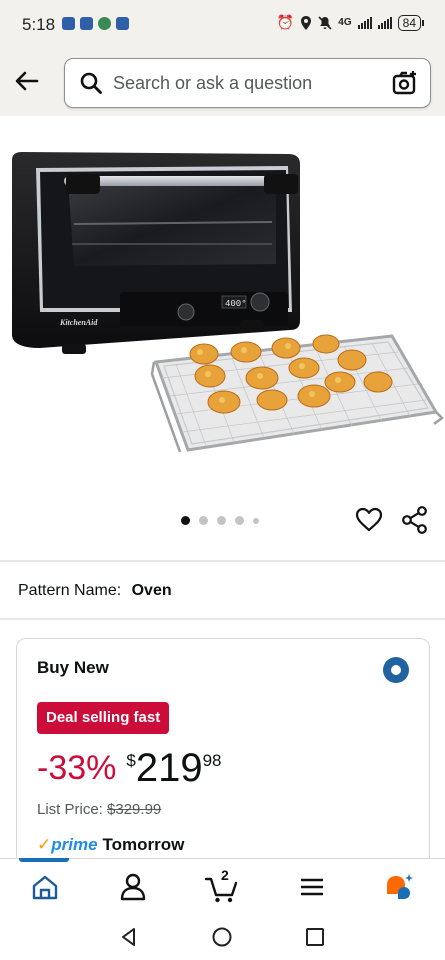  Describe the element at coordinates (405, 83) in the screenshot. I see `camera-search-icon` at that location.